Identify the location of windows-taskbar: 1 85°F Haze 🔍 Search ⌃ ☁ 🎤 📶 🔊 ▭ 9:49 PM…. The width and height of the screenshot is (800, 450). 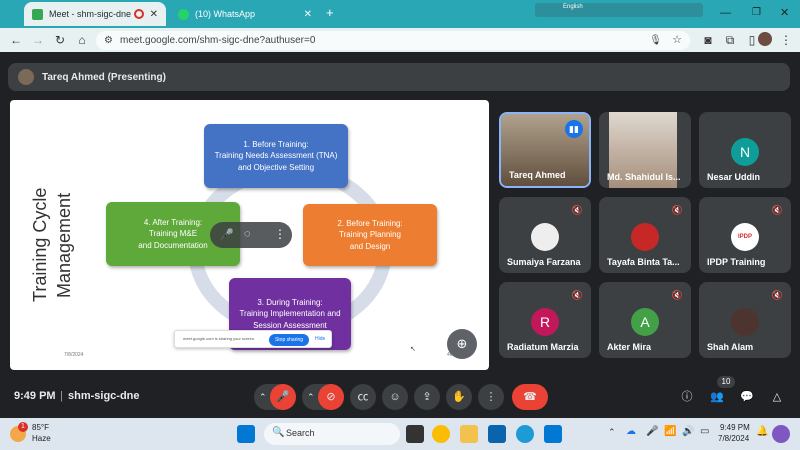
(400, 434).